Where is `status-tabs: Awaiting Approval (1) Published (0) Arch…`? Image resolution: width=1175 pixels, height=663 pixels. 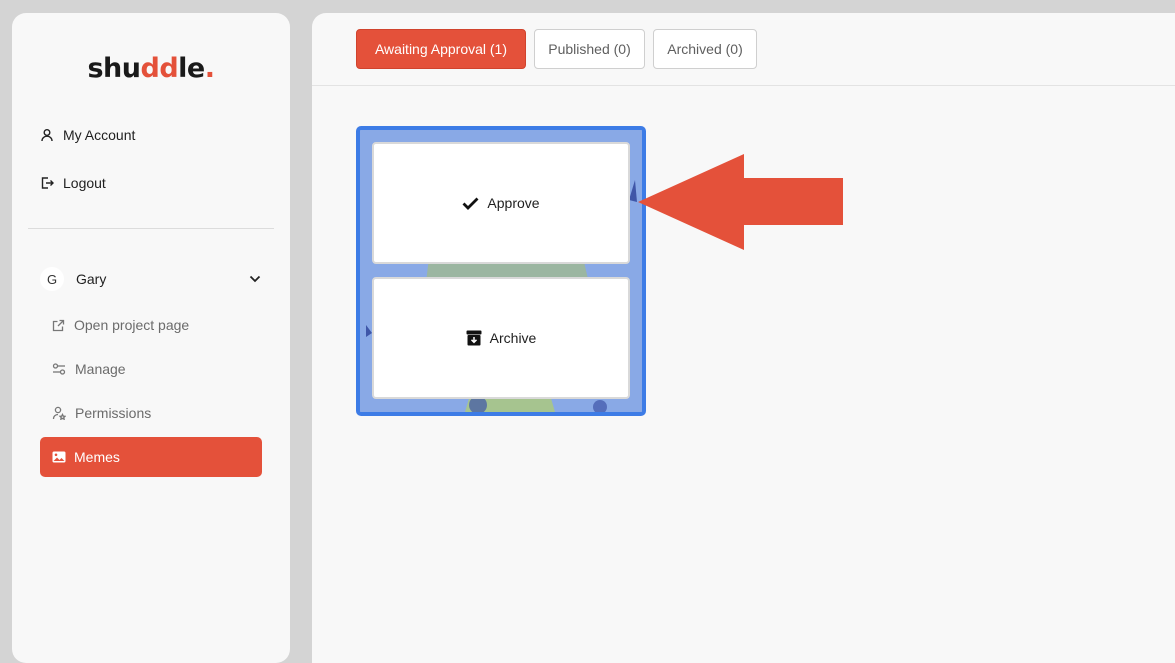 status-tabs: Awaiting Approval (1) Published (0) Arch… is located at coordinates (743, 49).